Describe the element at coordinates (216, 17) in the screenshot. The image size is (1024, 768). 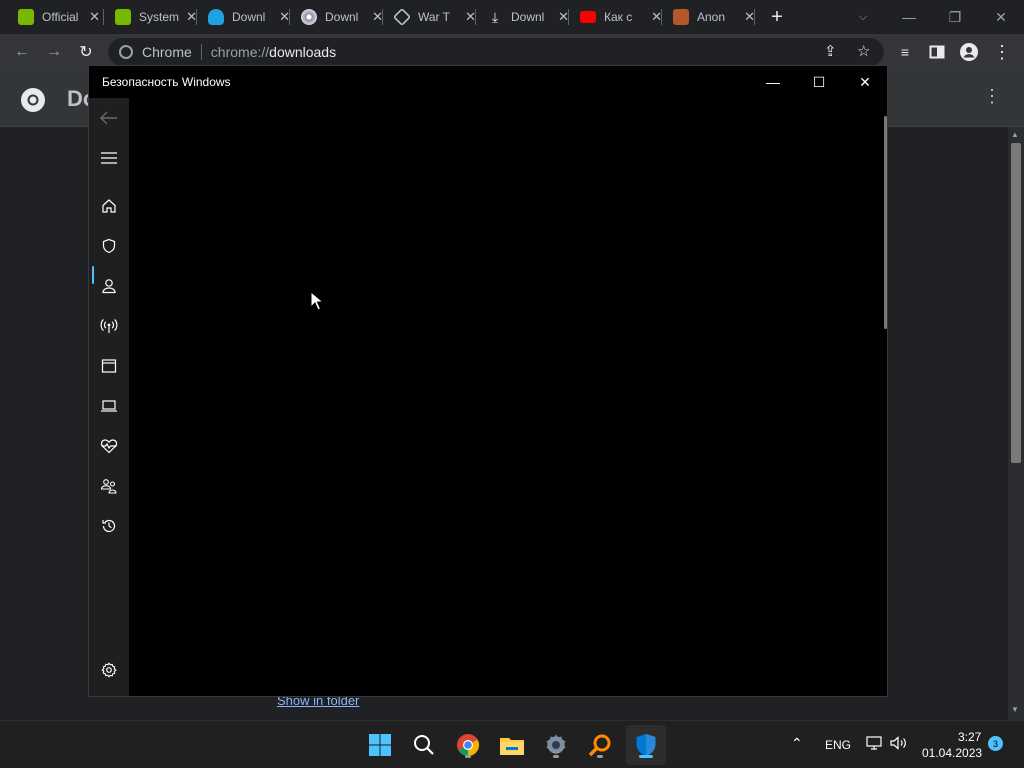
I see `download-cloud-icon` at that location.